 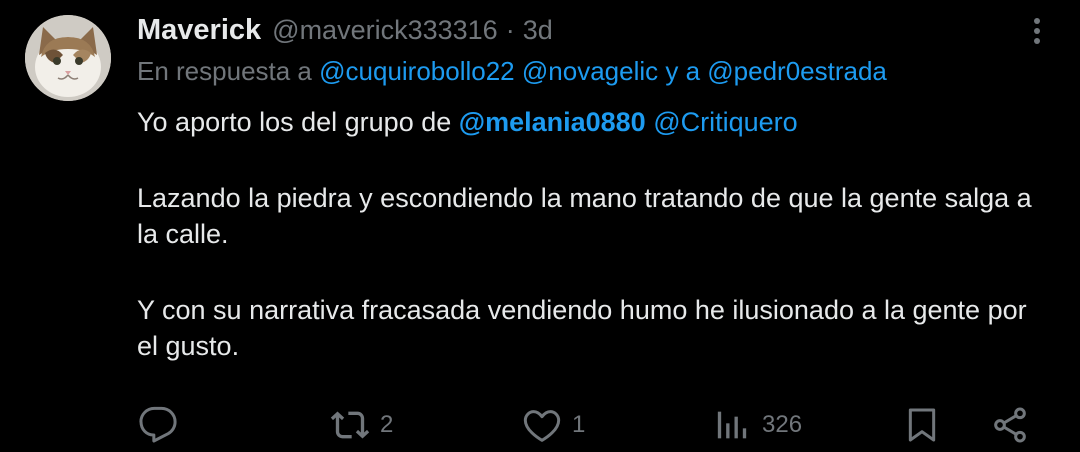 What do you see at coordinates (385, 30) in the screenshot?
I see `user-handle: @maverick333316` at bounding box center [385, 30].